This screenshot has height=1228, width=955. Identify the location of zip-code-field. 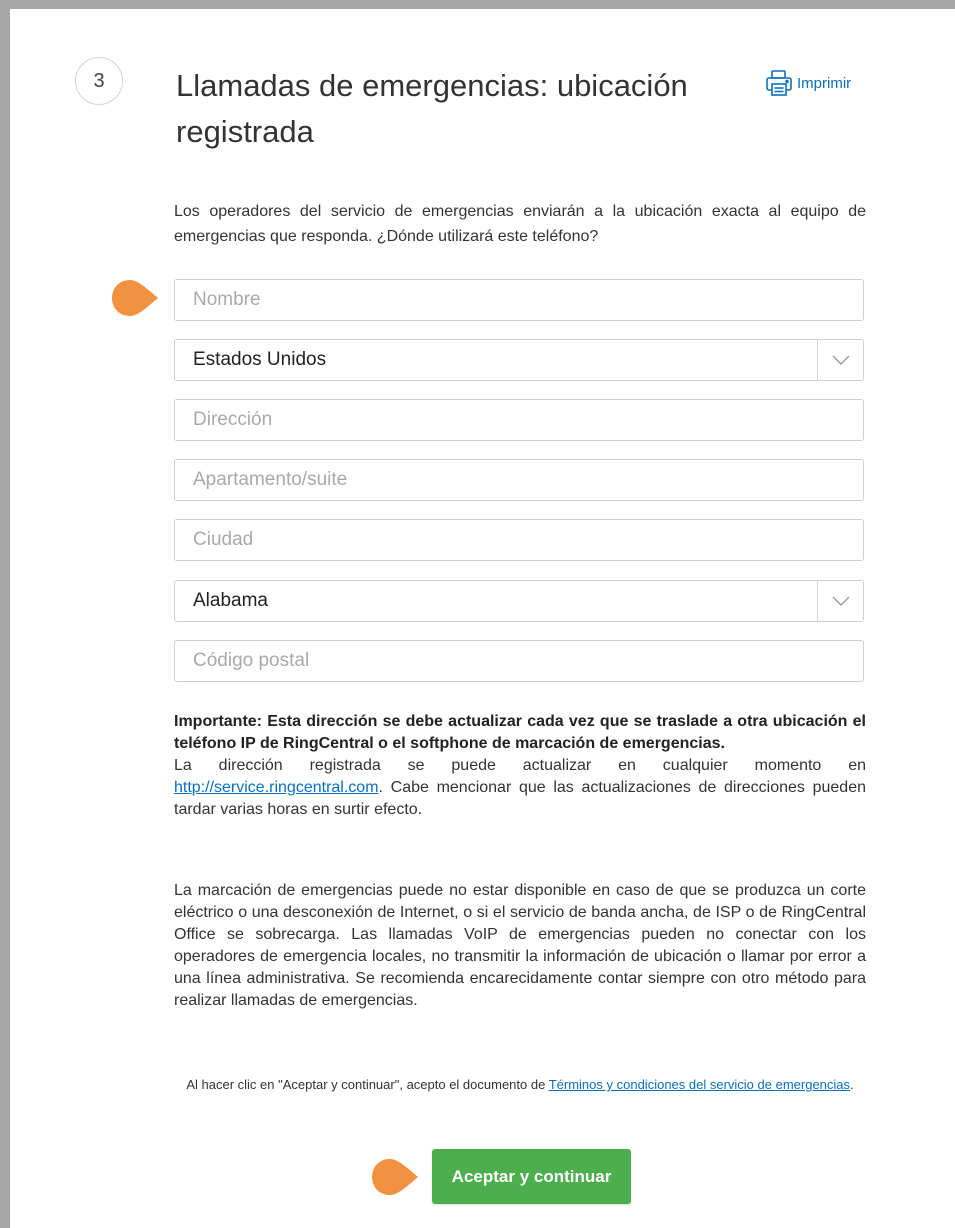
(519, 661).